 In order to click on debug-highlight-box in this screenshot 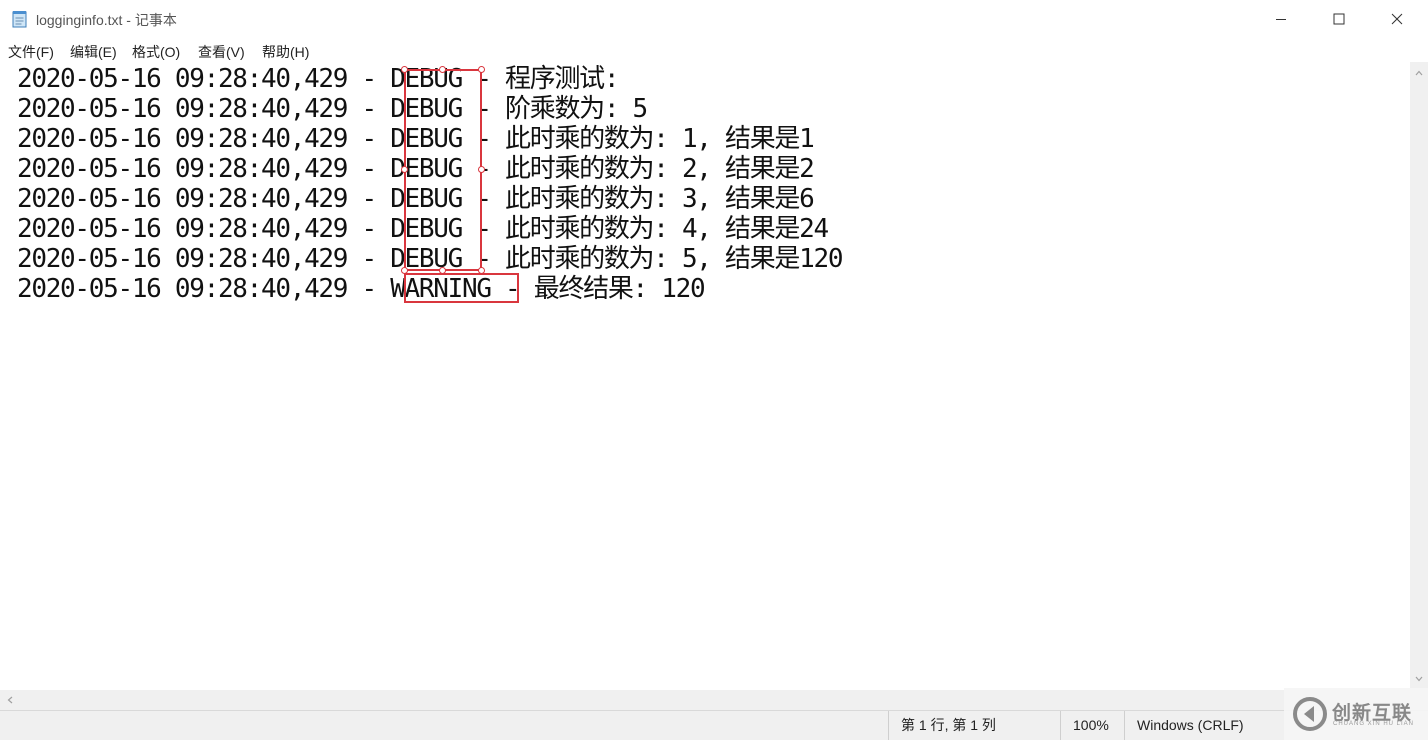, I will do `click(443, 170)`.